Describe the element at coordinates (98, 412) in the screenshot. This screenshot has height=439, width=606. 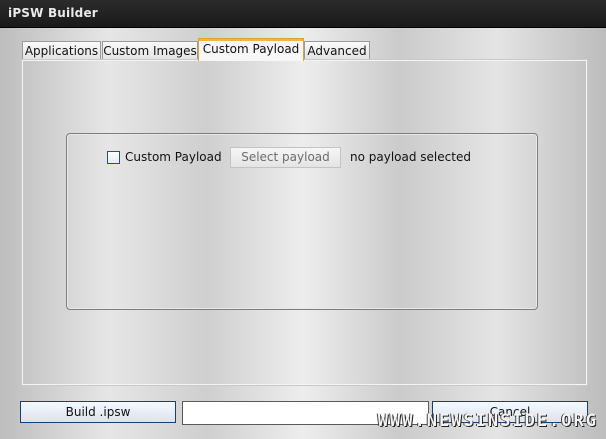
I see `build-ipsw-button: Build .ipsw` at that location.